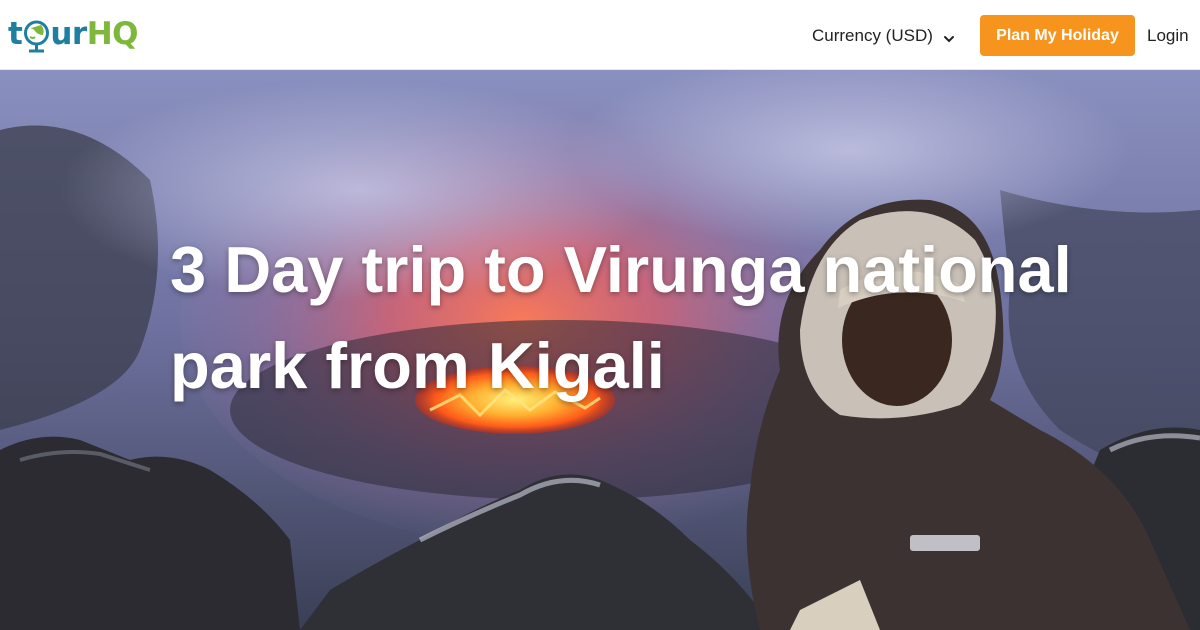  Describe the element at coordinates (949, 36) in the screenshot. I see `chevron-down-icon` at that location.